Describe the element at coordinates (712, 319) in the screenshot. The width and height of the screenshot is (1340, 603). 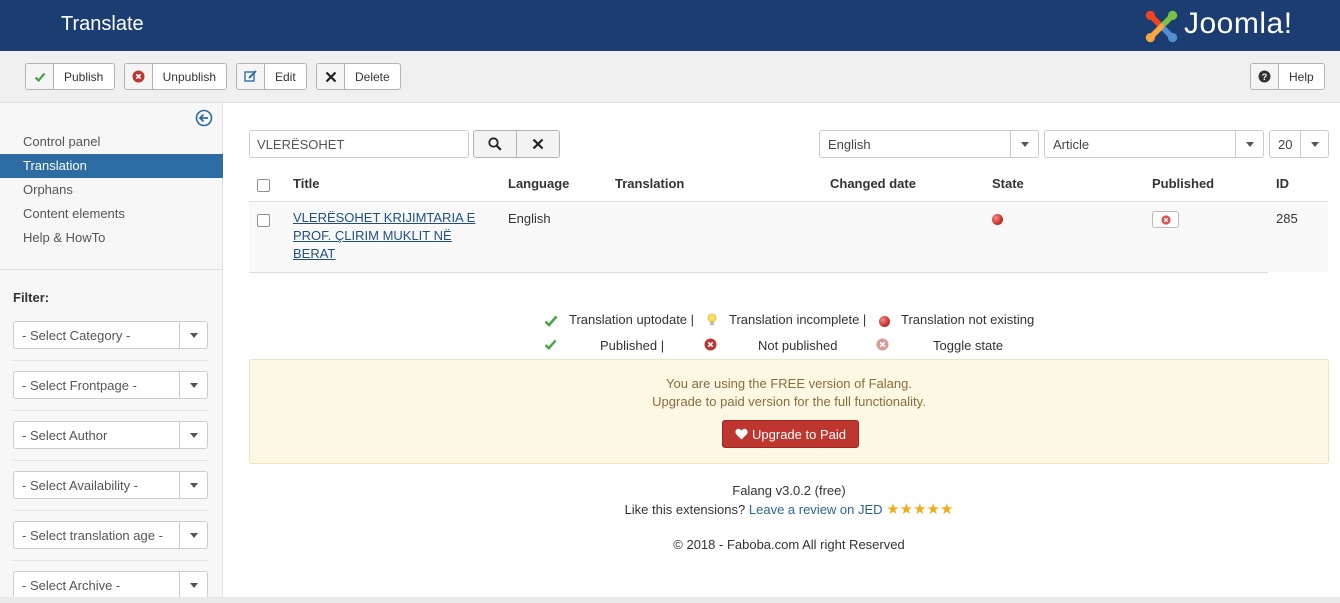
I see `lightbulb-icon` at that location.